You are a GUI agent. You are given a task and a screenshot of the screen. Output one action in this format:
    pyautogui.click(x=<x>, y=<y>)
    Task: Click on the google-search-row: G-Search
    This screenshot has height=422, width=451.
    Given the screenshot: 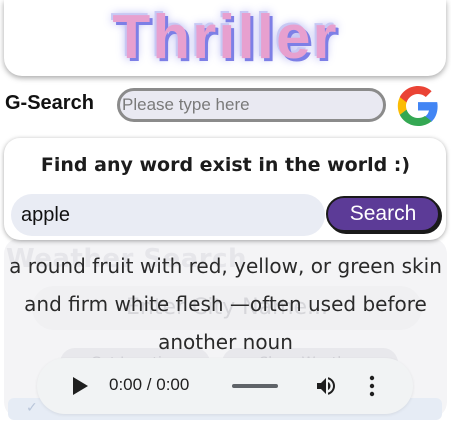 What is the action you would take?
    pyautogui.click(x=225, y=105)
    